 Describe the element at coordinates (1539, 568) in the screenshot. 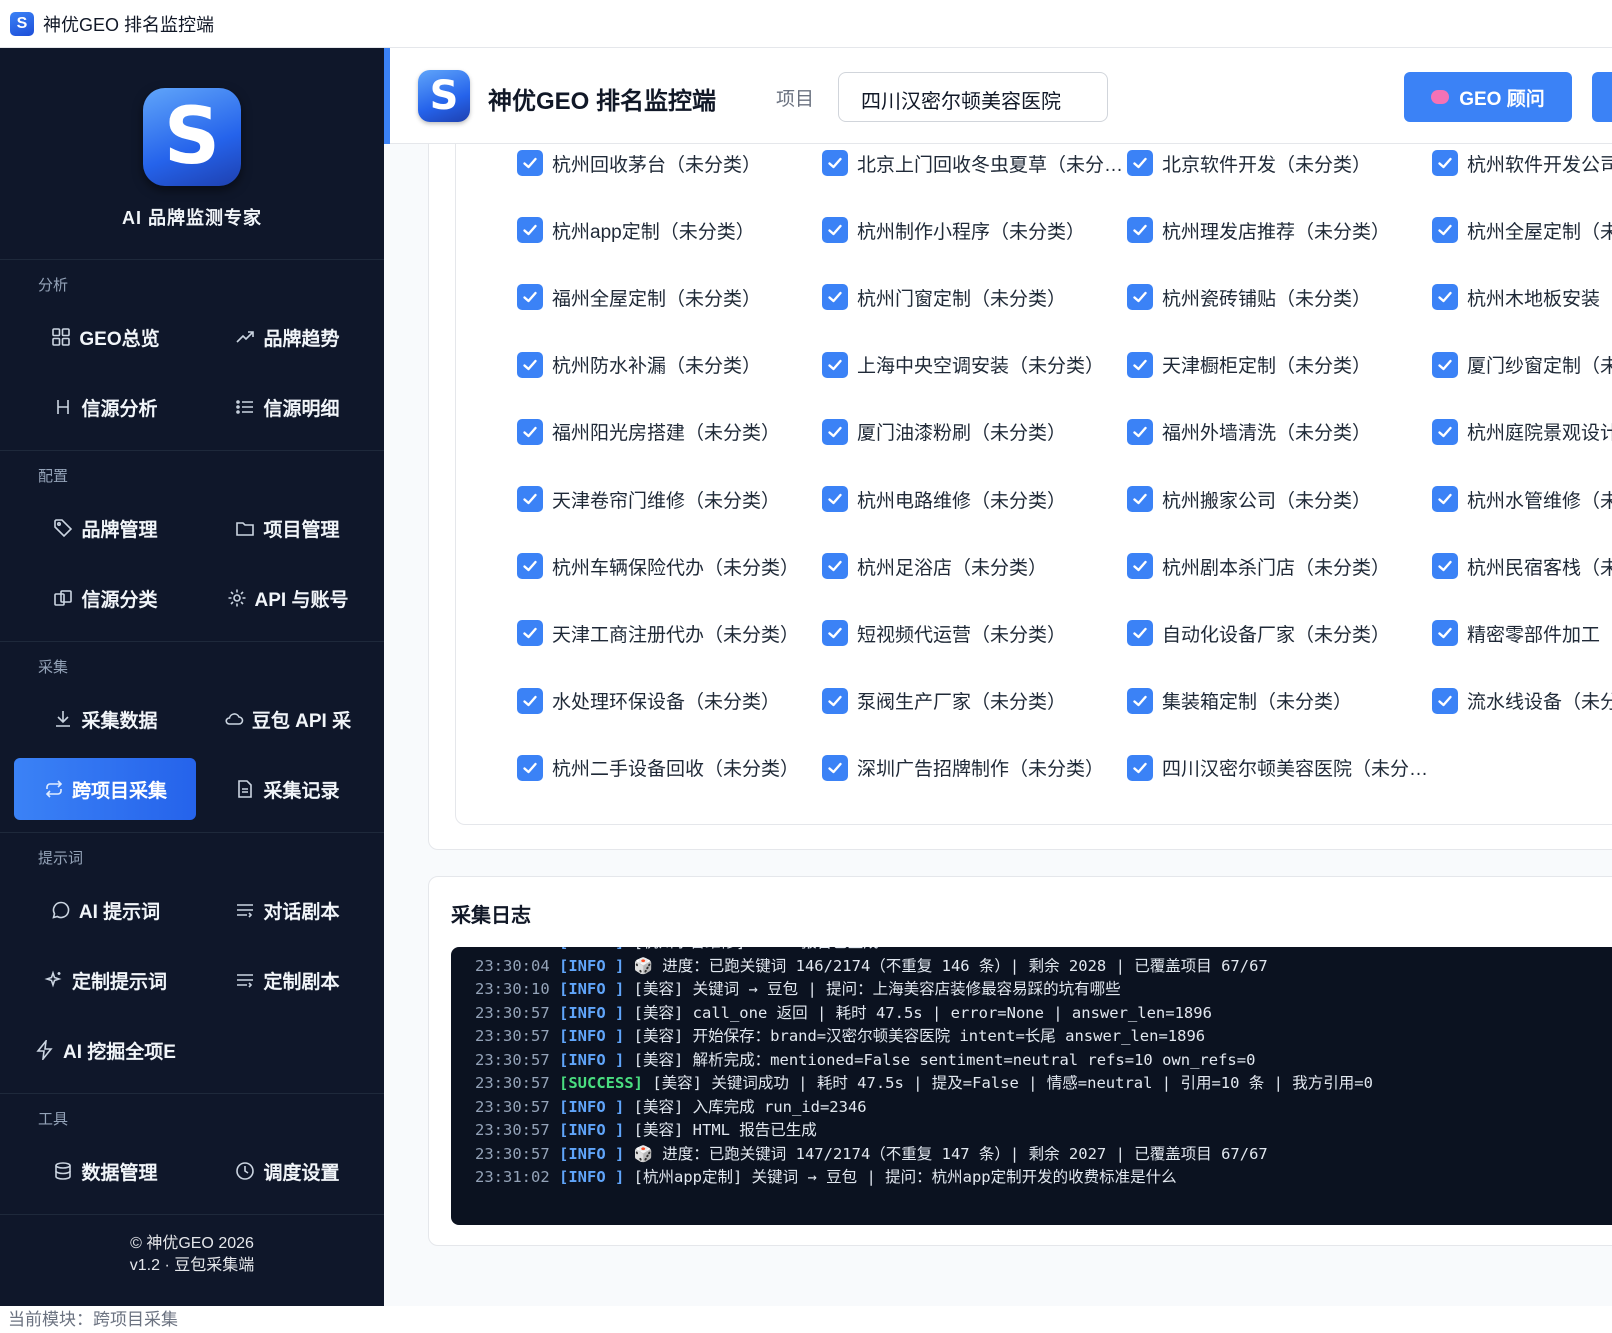

I see `keyword-label: 杭州民宿客栈（未` at that location.